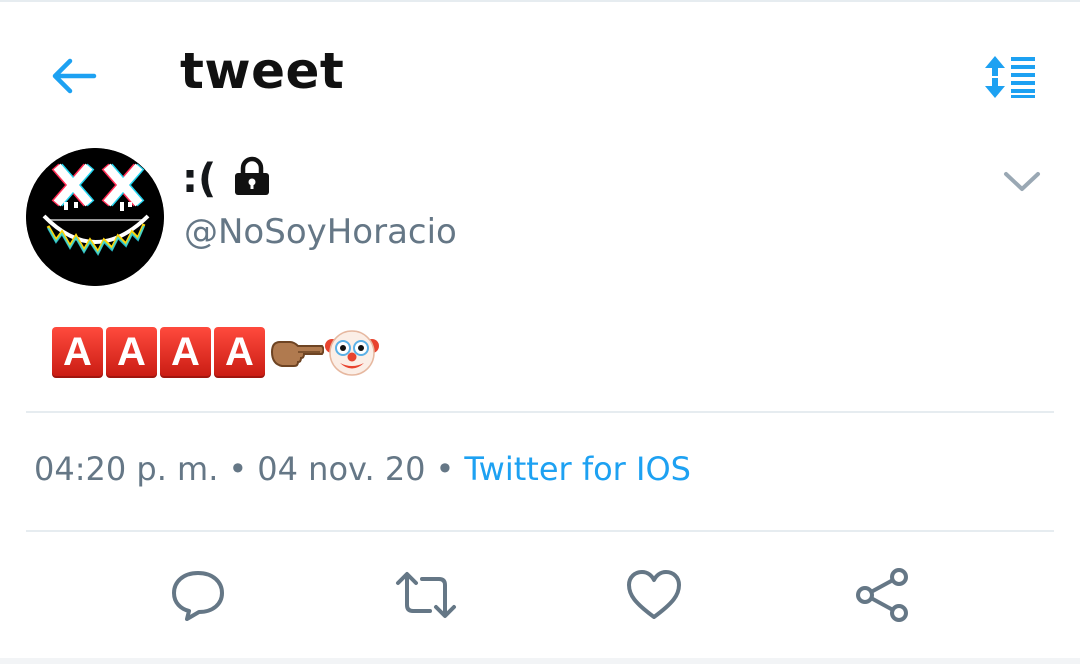  What do you see at coordinates (341, 469) in the screenshot?
I see `tweet-date: 04 nov. 20` at bounding box center [341, 469].